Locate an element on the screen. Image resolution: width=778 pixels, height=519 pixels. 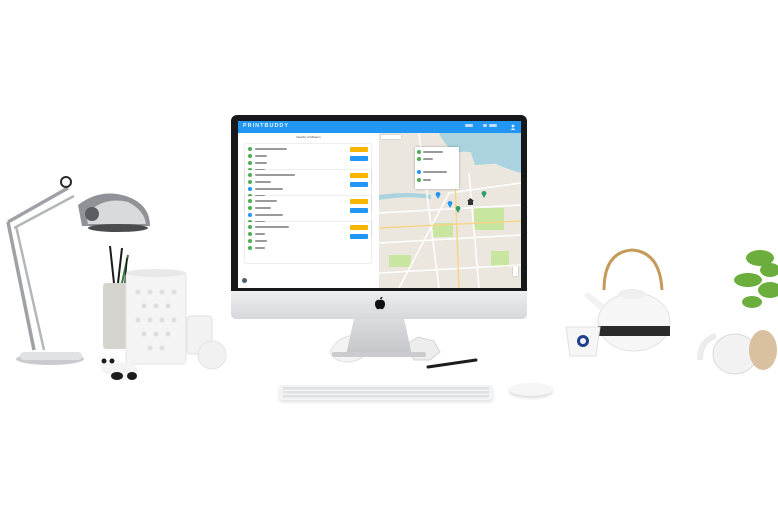
map-type-toggle is located at coordinates (391, 137).